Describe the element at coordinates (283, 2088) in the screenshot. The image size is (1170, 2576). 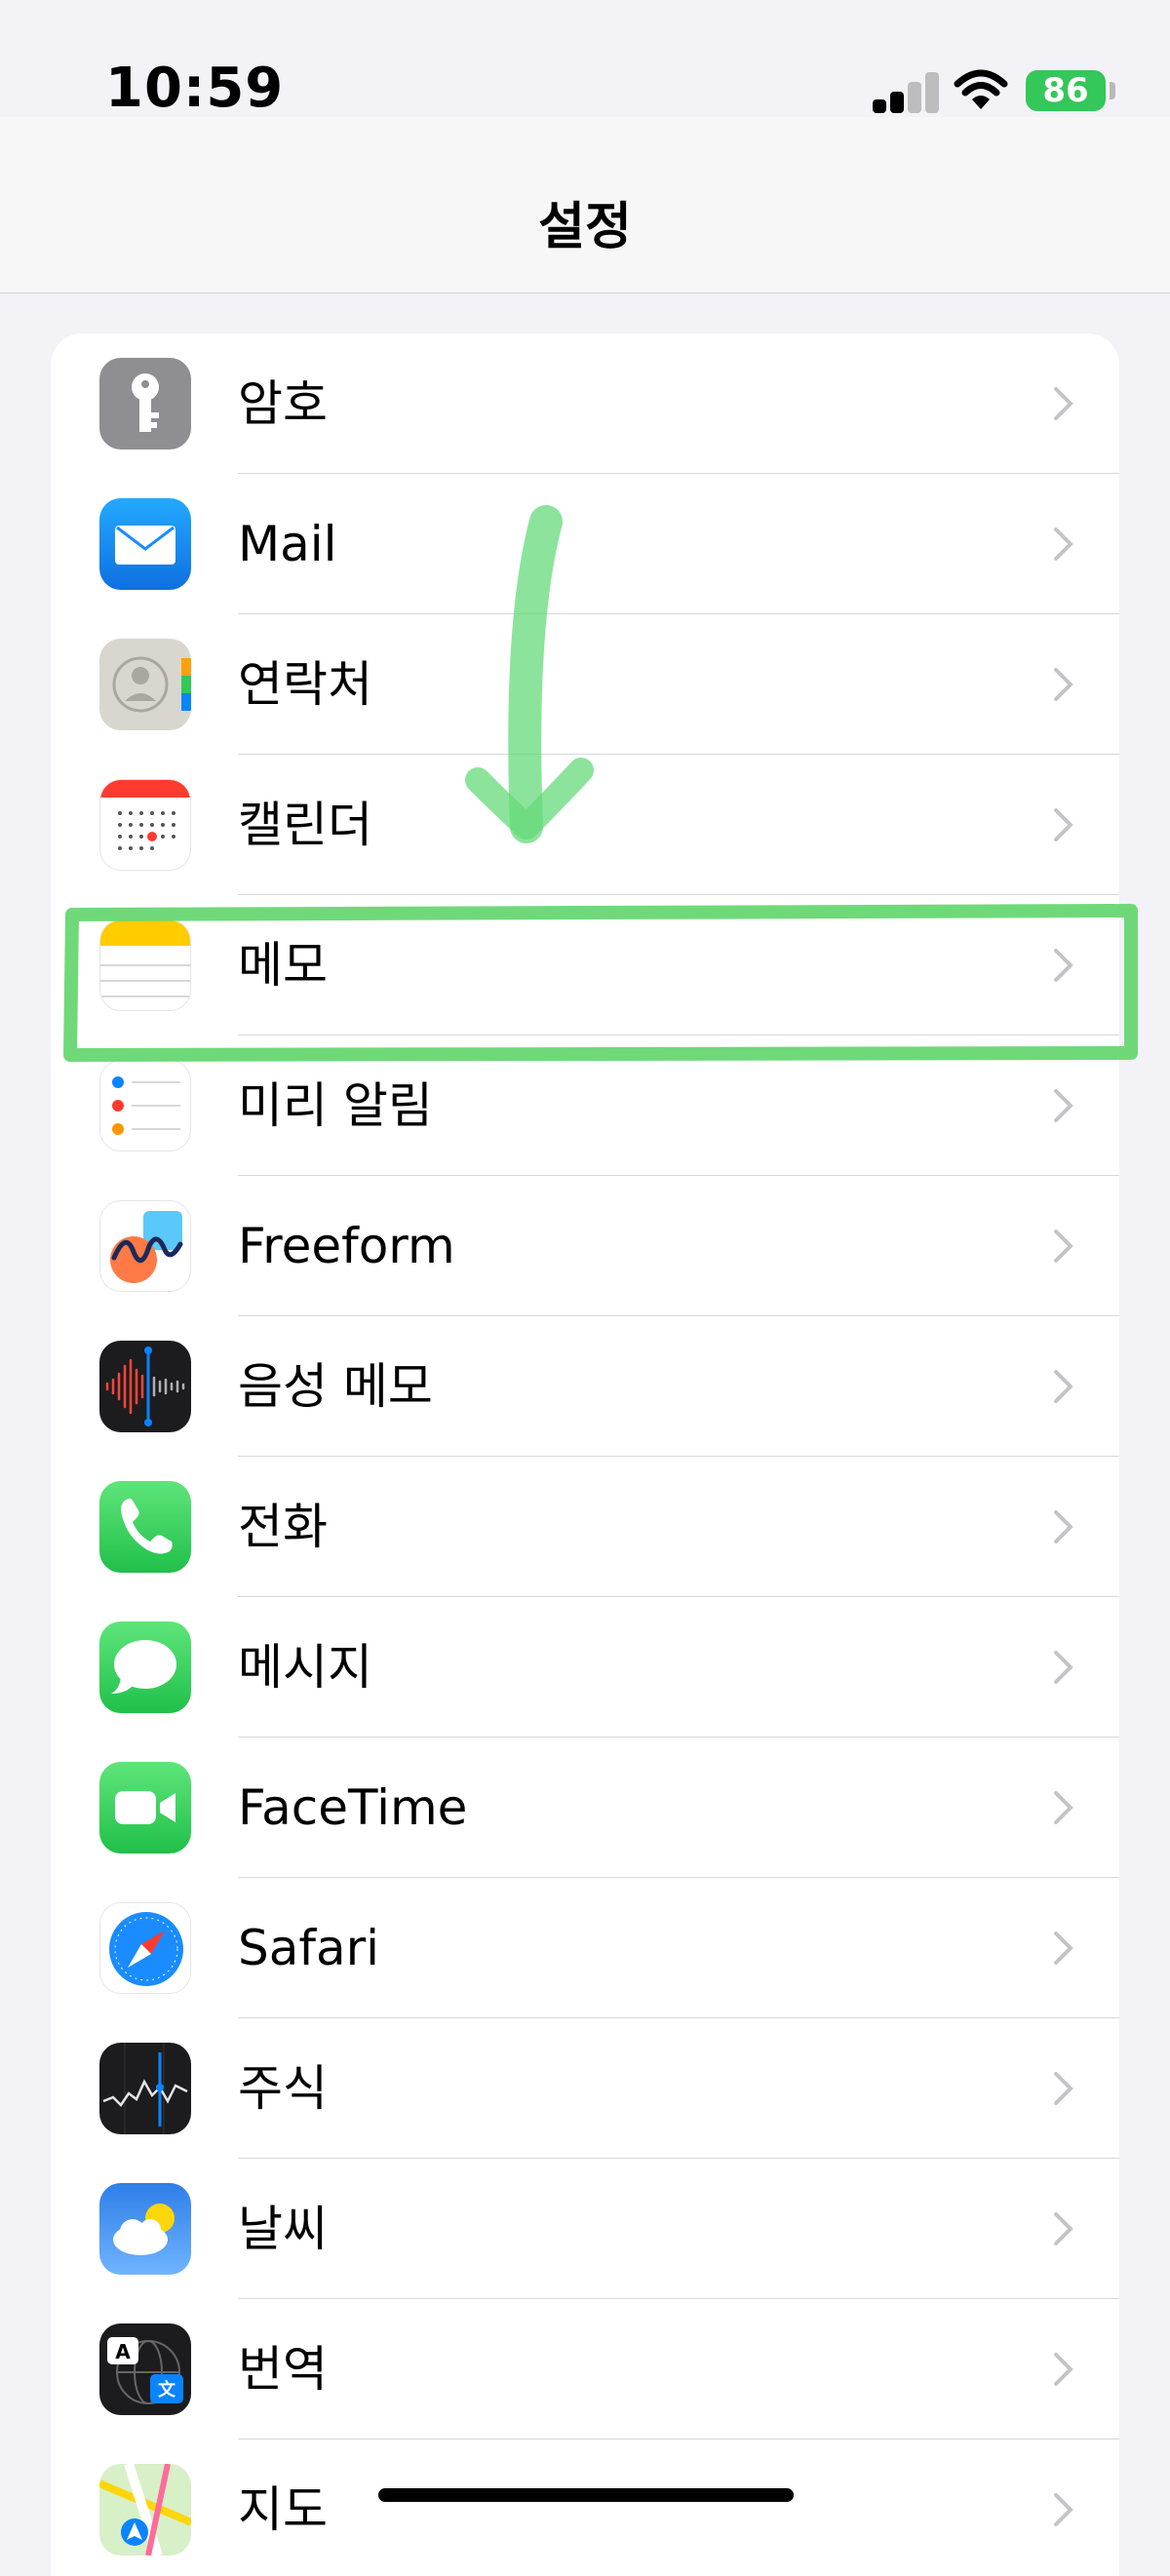
I see `settings-item-label: 주식` at that location.